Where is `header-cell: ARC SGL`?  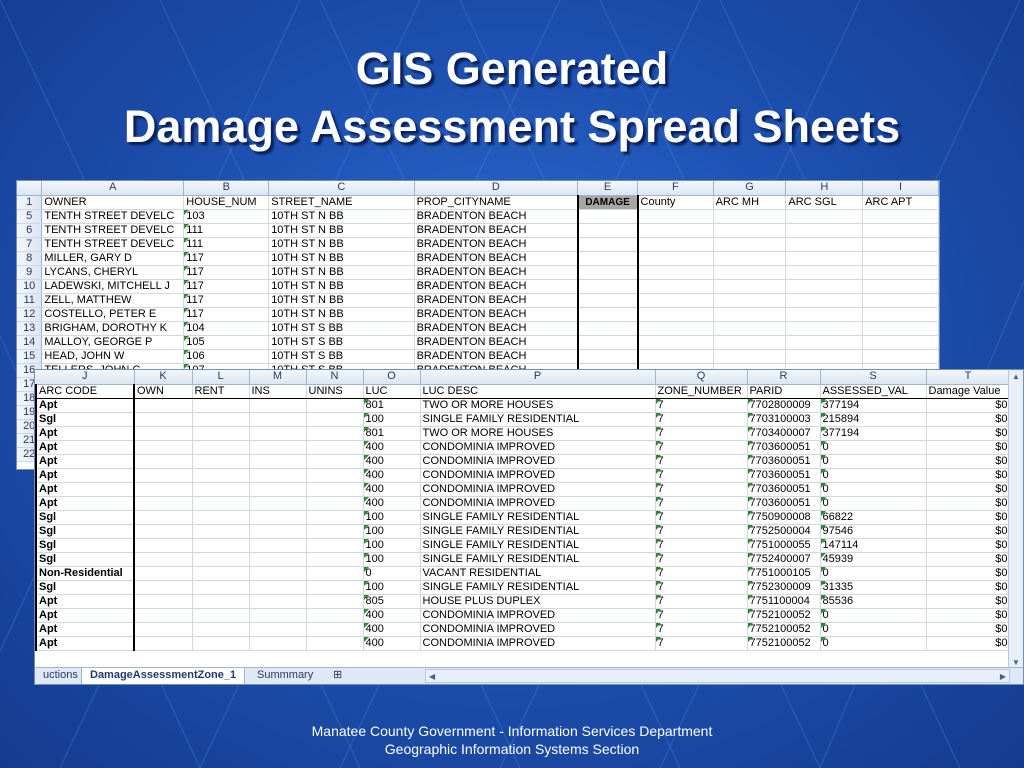 header-cell: ARC SGL is located at coordinates (824, 202).